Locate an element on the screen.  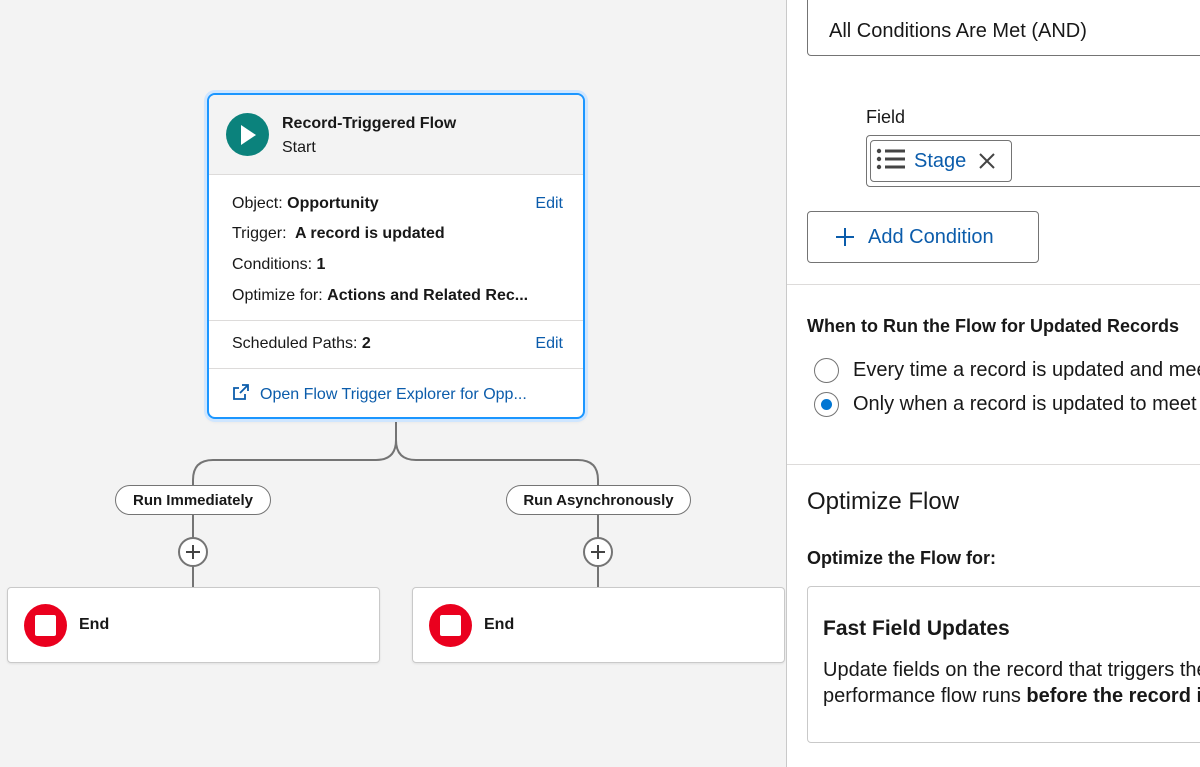
conditions-row: Conditions: 1 is located at coordinates (278, 265).